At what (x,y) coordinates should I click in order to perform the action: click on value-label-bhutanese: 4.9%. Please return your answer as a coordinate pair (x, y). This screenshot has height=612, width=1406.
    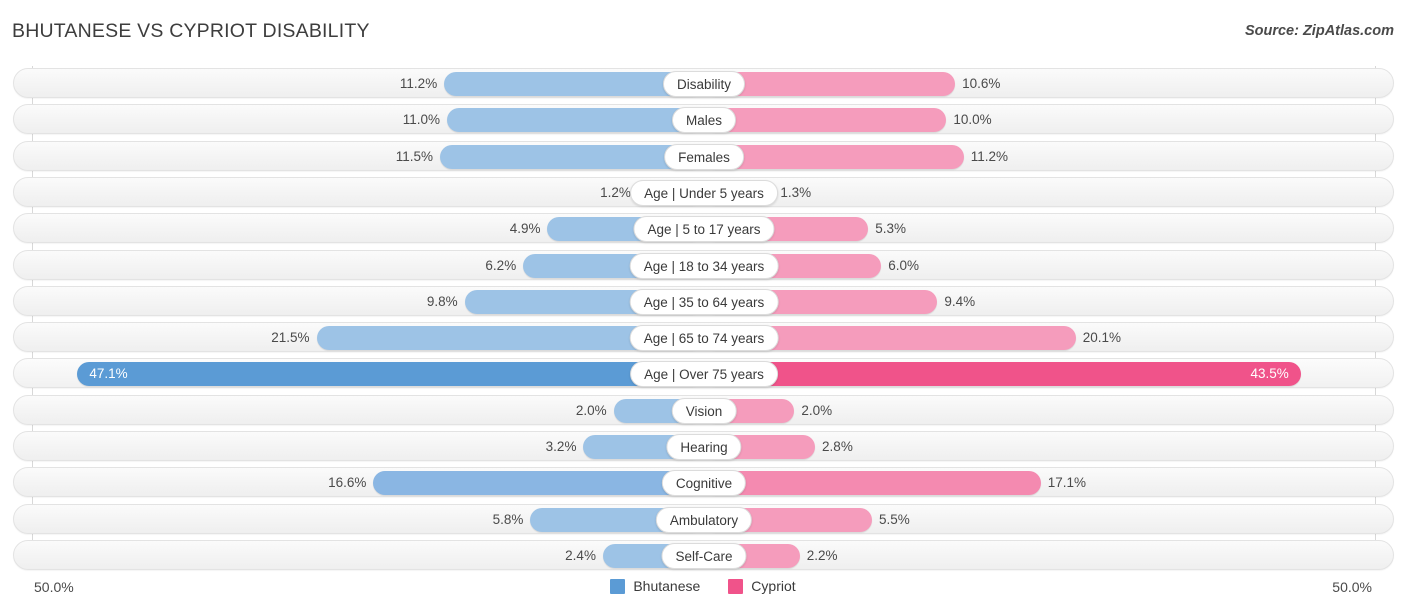
    Looking at the image, I should click on (525, 229).